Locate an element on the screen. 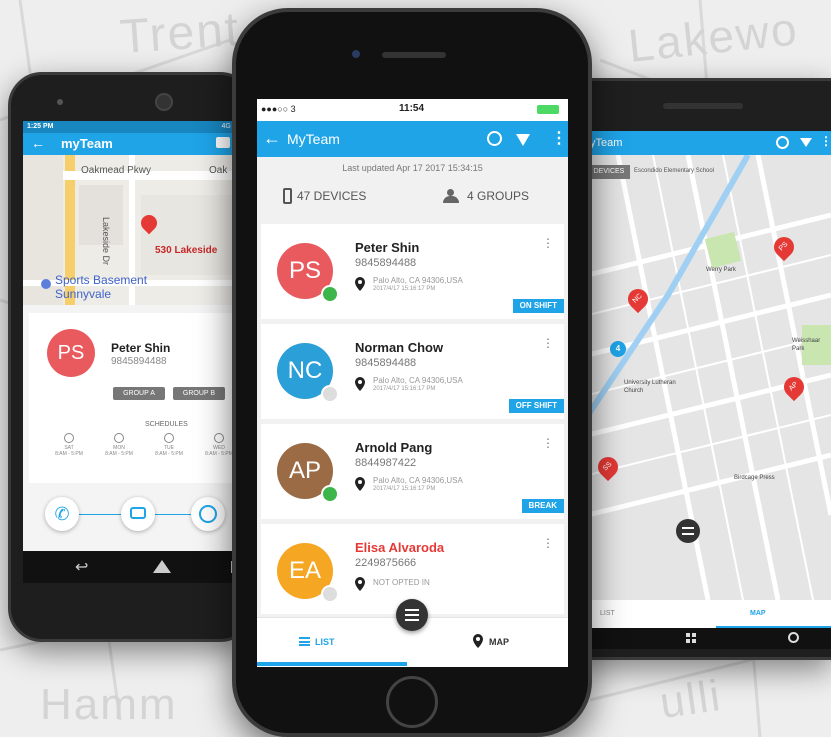  phone-device-icon is located at coordinates (287, 196).